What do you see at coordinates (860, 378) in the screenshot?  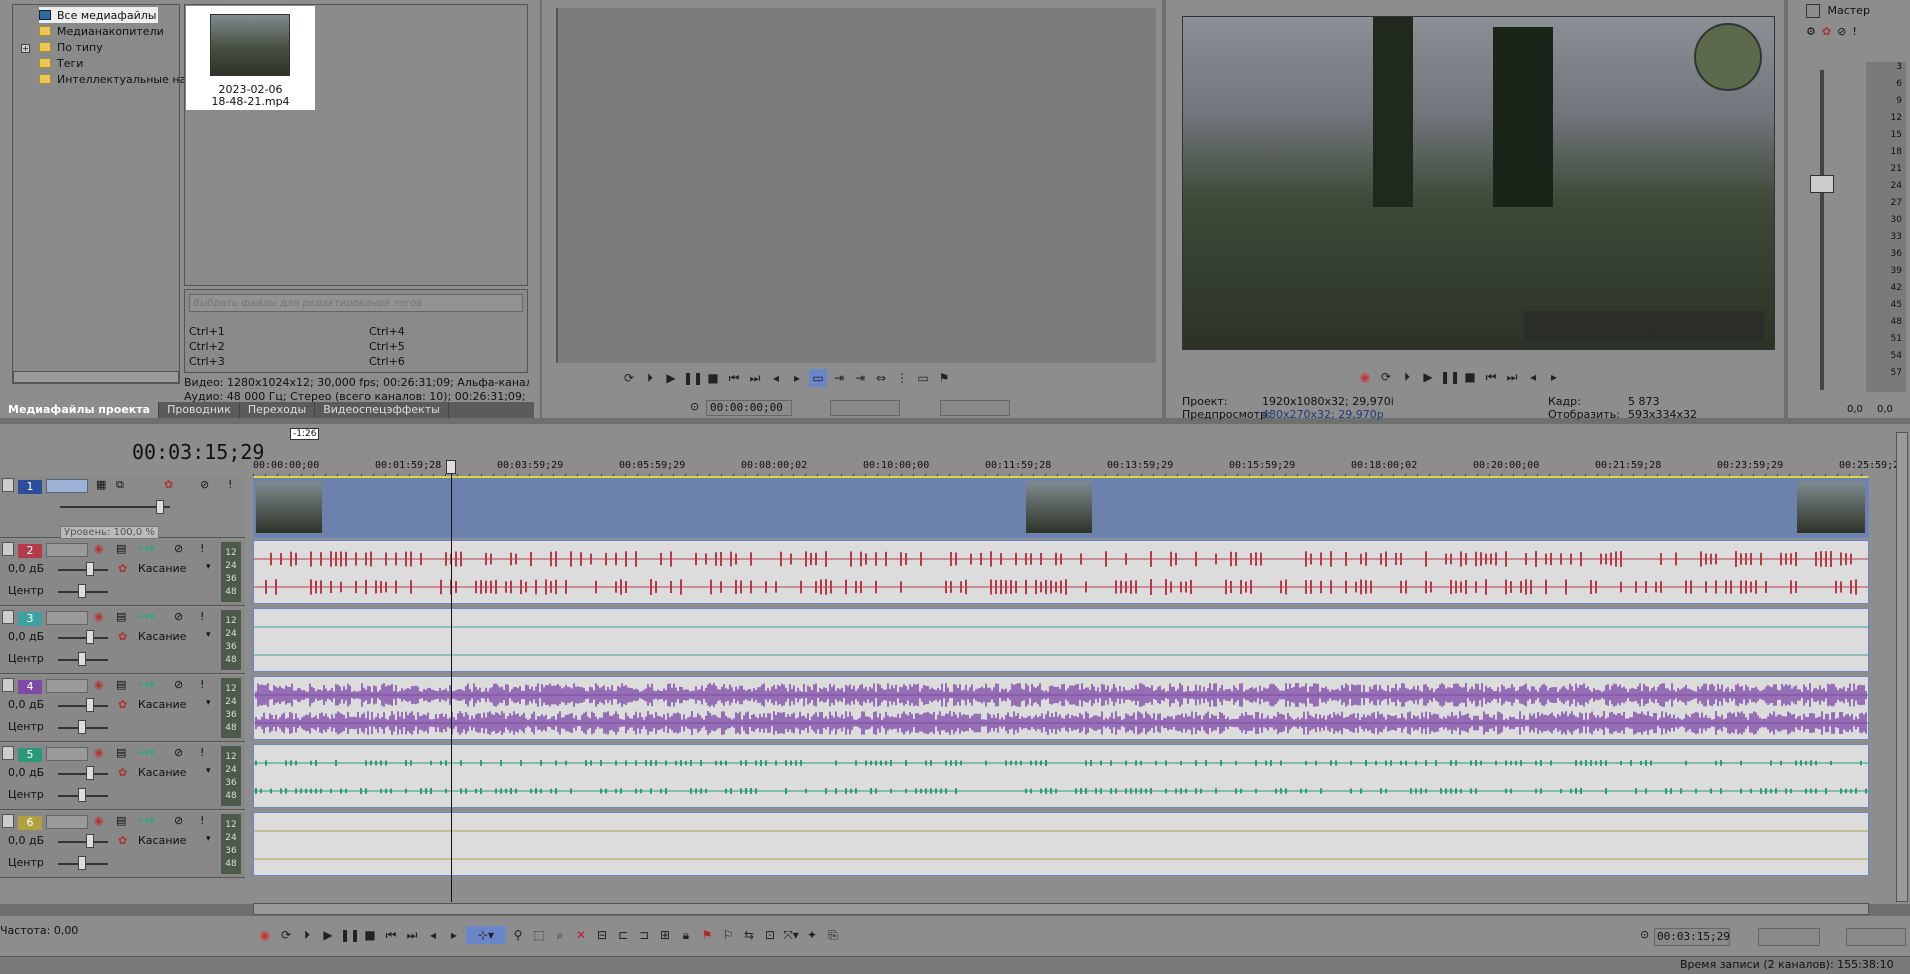 I see `overwrite-icon: ⇥` at bounding box center [860, 378].